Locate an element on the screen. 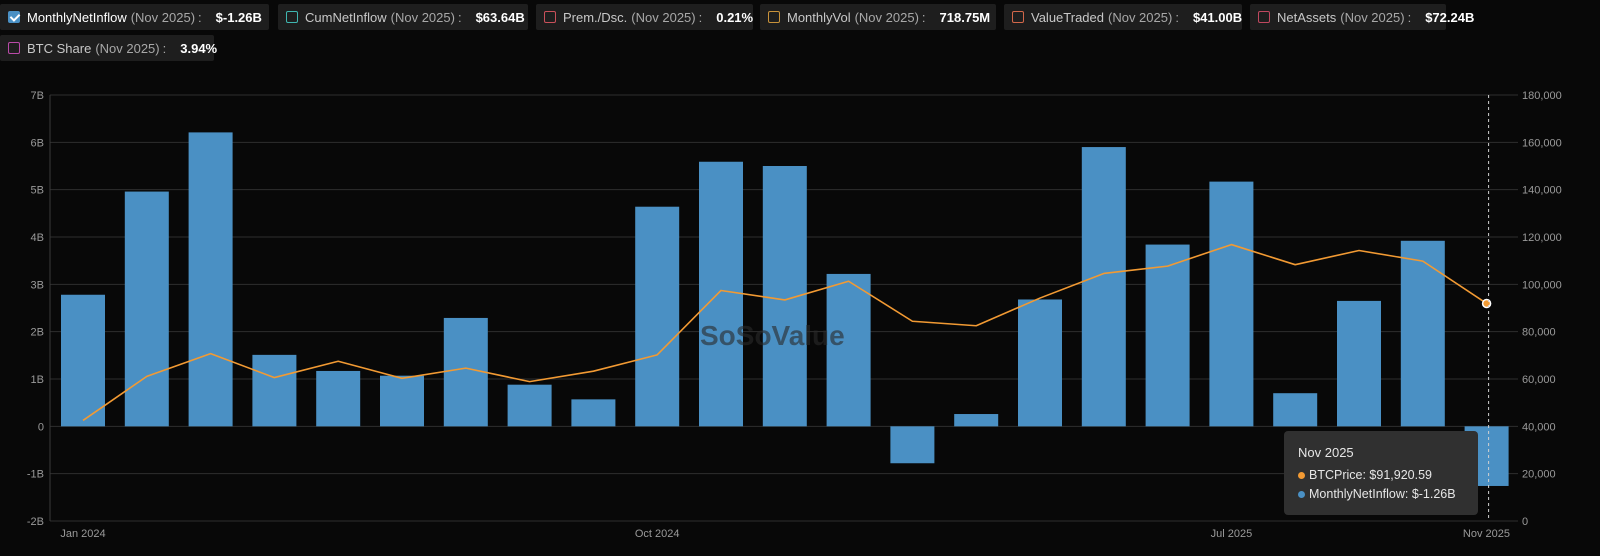  y-left-tick-label: 1B is located at coordinates (37, 380).